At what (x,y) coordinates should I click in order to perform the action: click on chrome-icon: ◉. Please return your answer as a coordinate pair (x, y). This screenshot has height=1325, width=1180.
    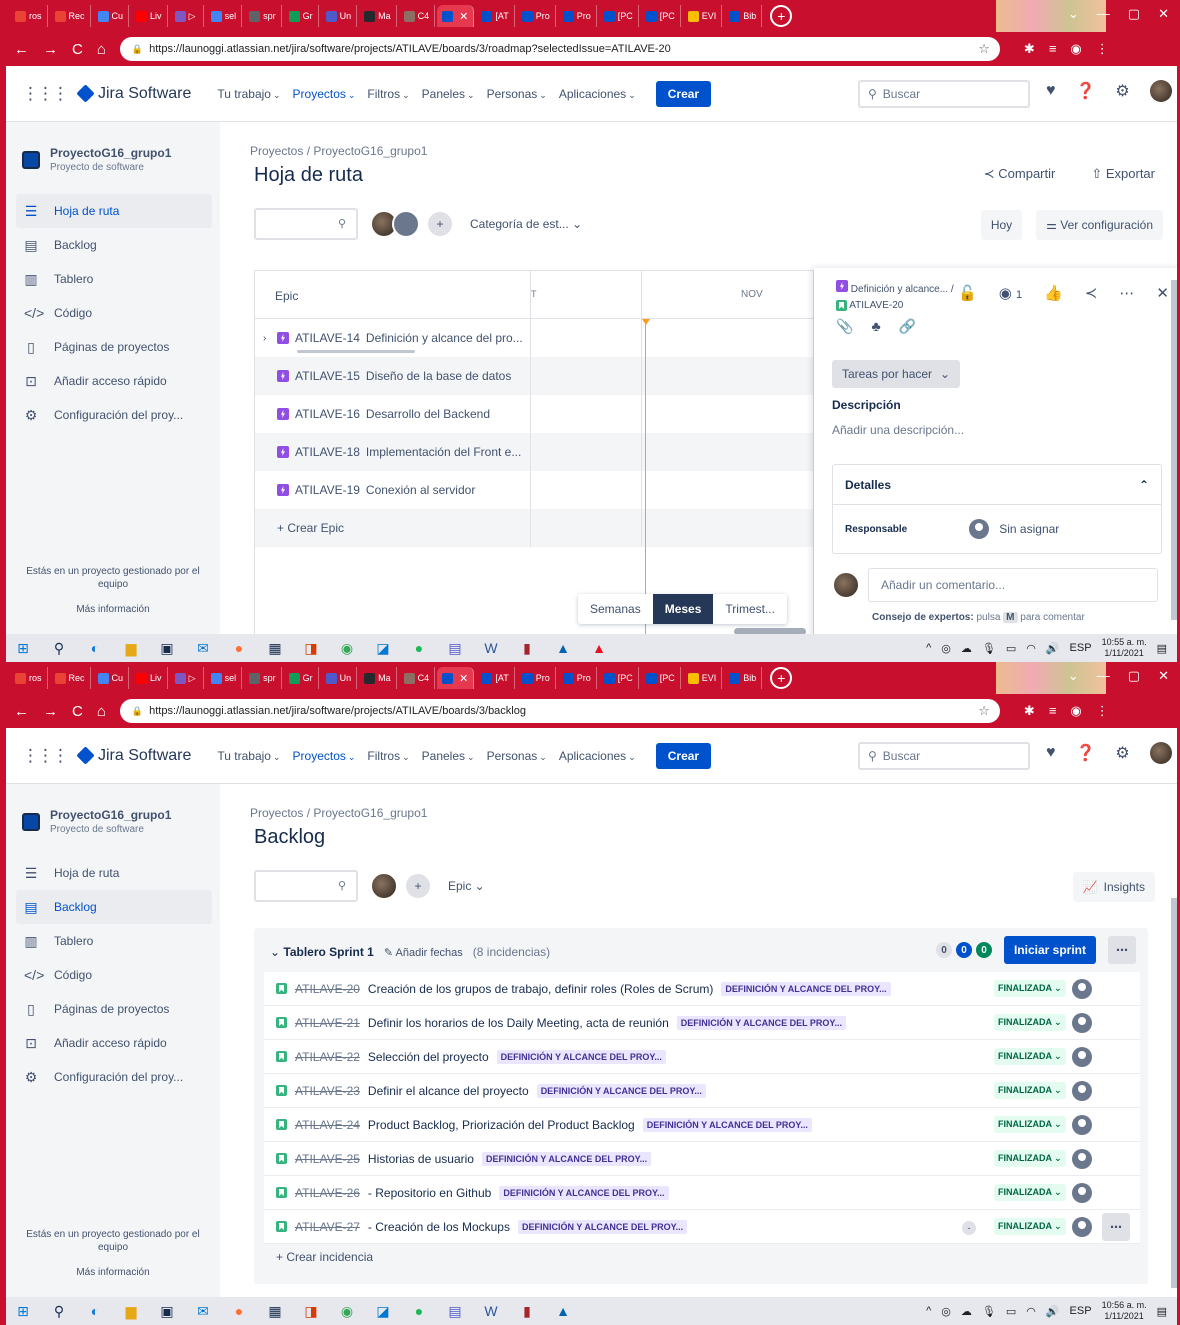
    Looking at the image, I should click on (347, 648).